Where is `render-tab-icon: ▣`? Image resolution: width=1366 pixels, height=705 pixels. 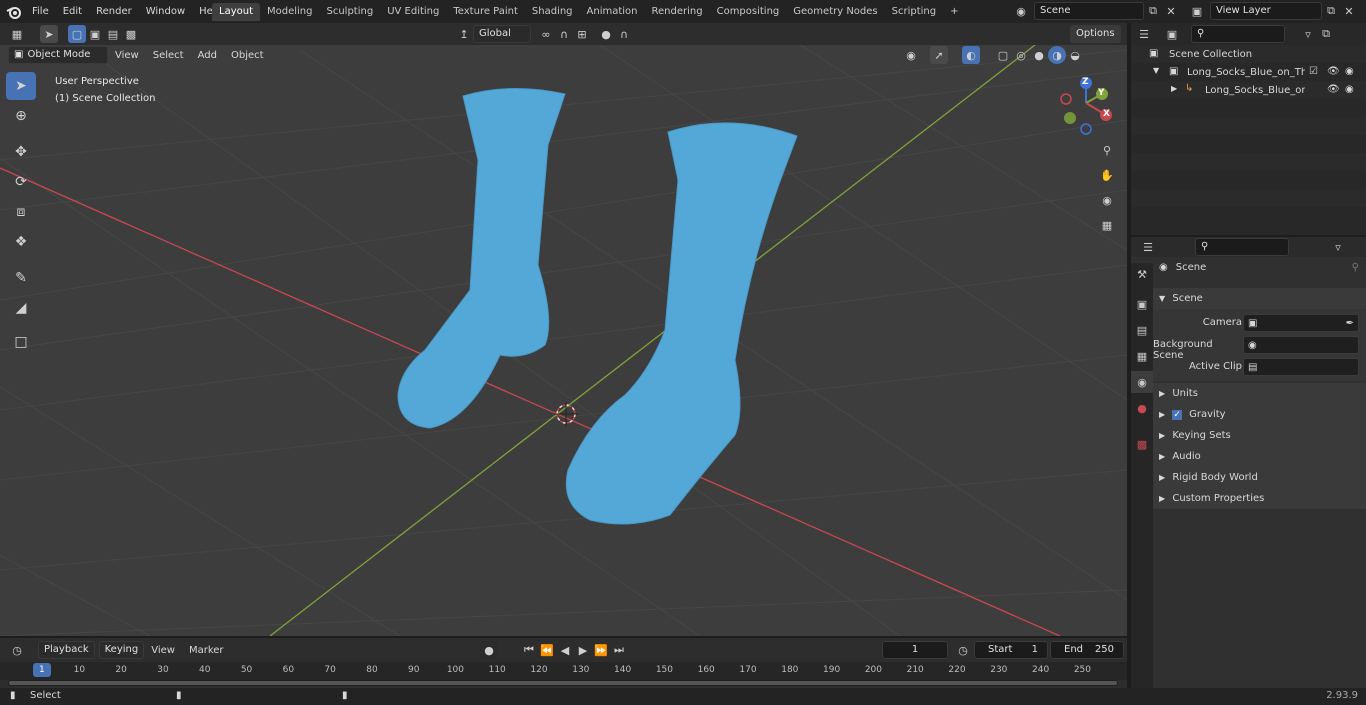 render-tab-icon: ▣ is located at coordinates (1142, 304).